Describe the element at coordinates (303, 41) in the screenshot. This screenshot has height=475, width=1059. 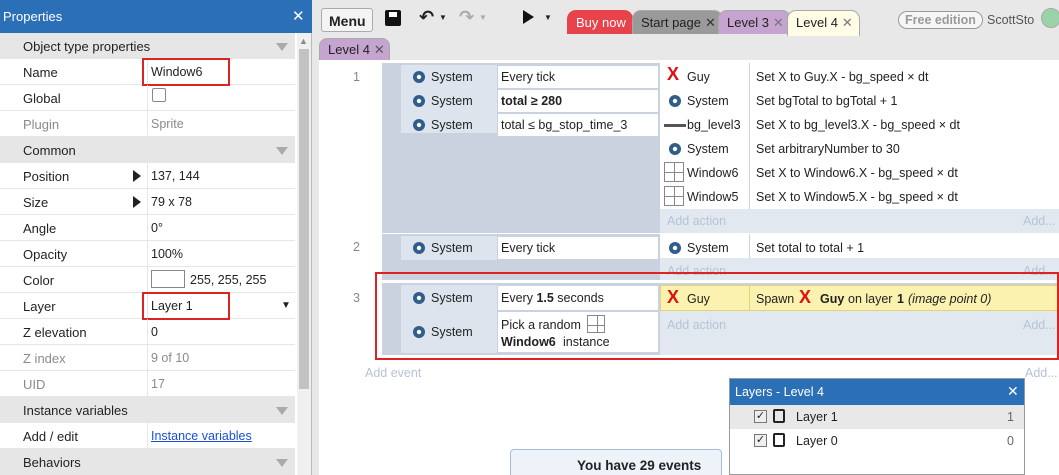
I see `scroll-up-icon: ▲` at that location.